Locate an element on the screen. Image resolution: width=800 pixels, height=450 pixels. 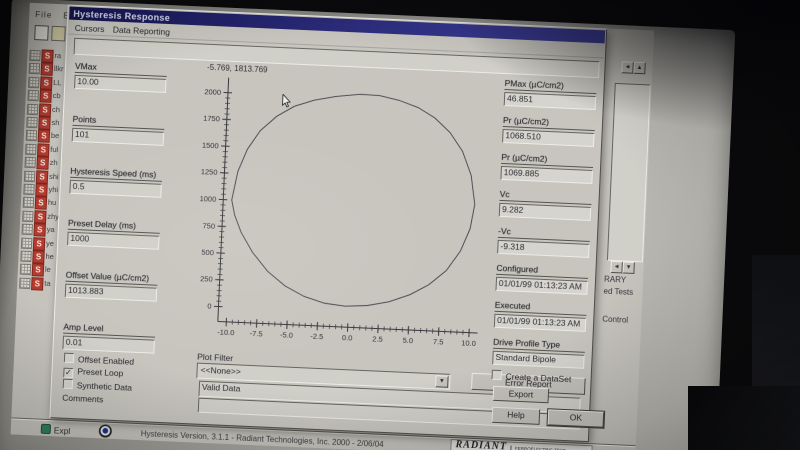
tree-row-label: ch is located at coordinates (56, 109).